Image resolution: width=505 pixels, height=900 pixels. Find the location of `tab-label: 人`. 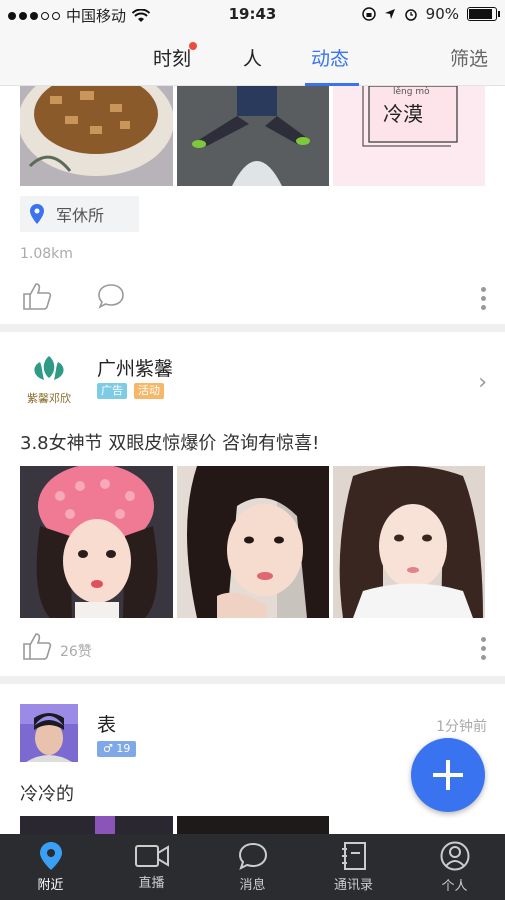

tab-label: 人 is located at coordinates (253, 59).